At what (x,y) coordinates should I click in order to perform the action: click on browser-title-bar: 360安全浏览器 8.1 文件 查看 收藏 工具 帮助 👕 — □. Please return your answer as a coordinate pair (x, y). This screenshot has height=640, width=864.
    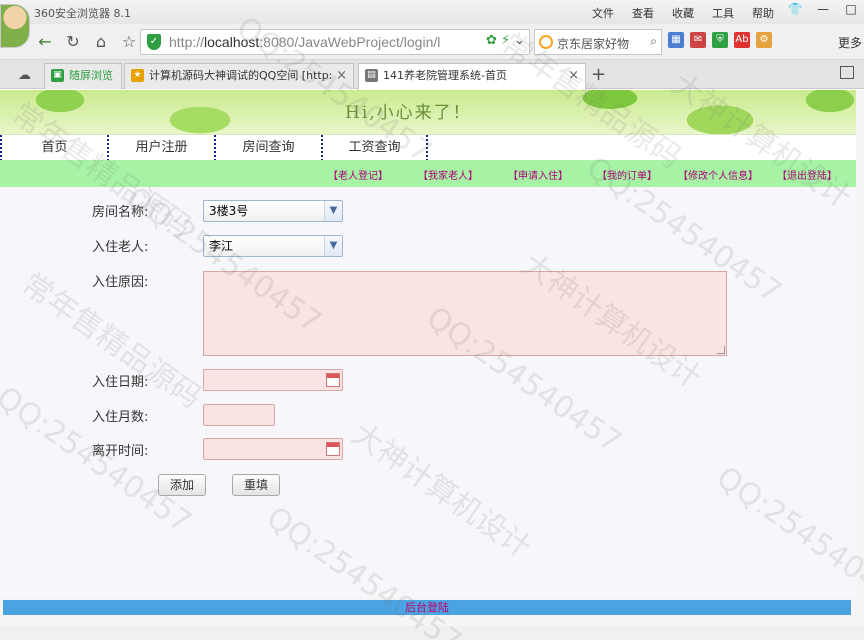
    Looking at the image, I should click on (432, 12).